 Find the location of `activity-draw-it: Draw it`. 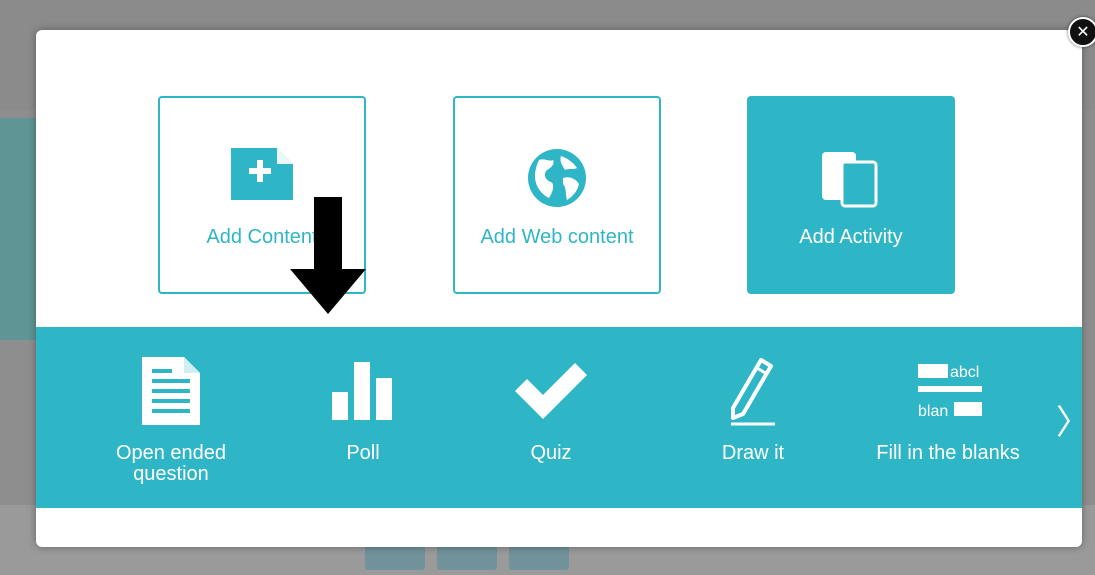

activity-draw-it: Draw it is located at coordinates (753, 417).